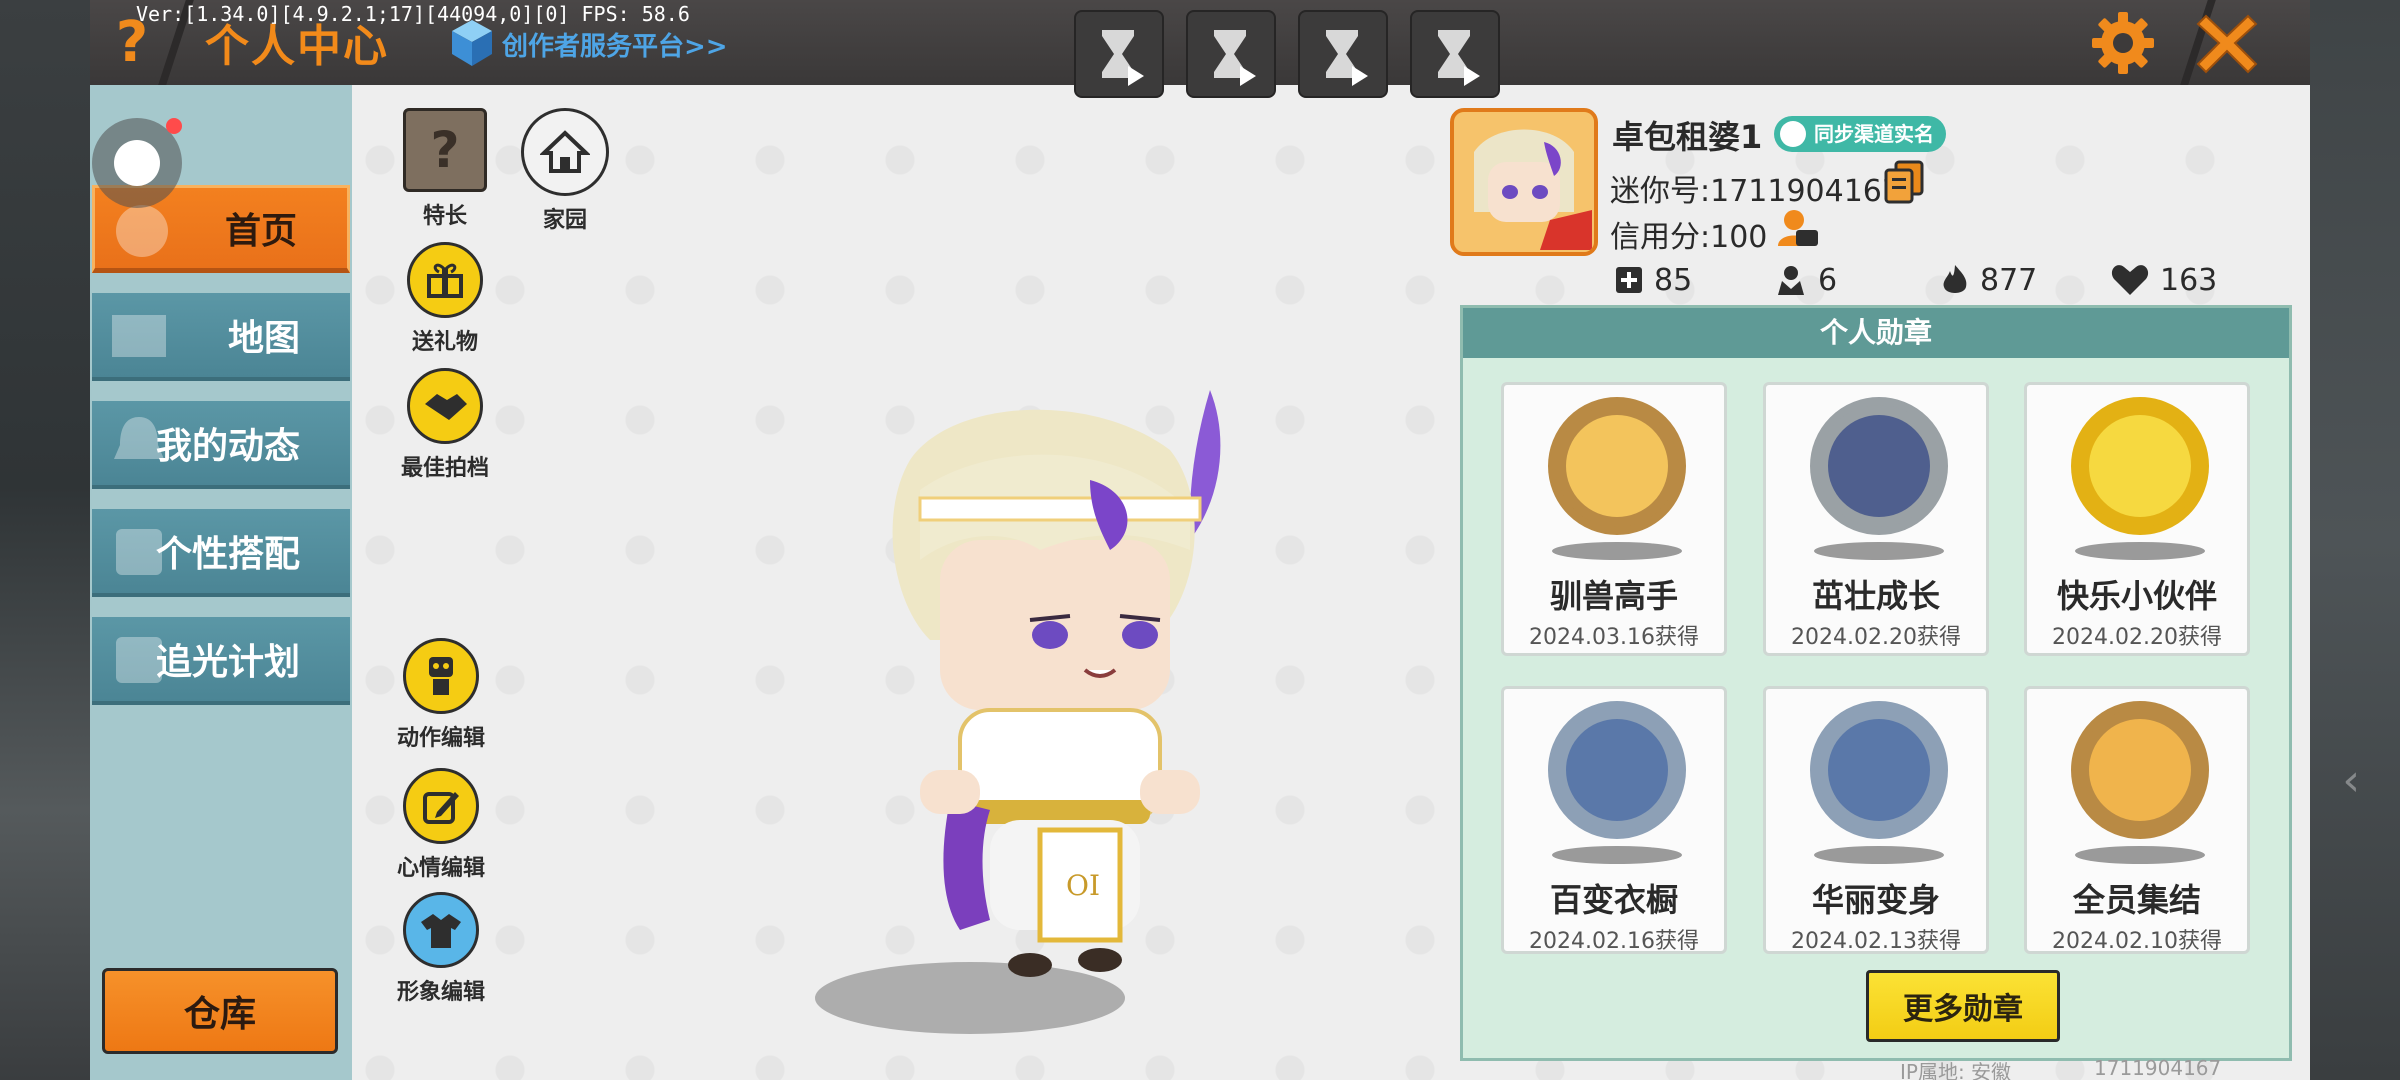  Describe the element at coordinates (220, 1011) in the screenshot. I see `warehouse-button: 仓库` at that location.